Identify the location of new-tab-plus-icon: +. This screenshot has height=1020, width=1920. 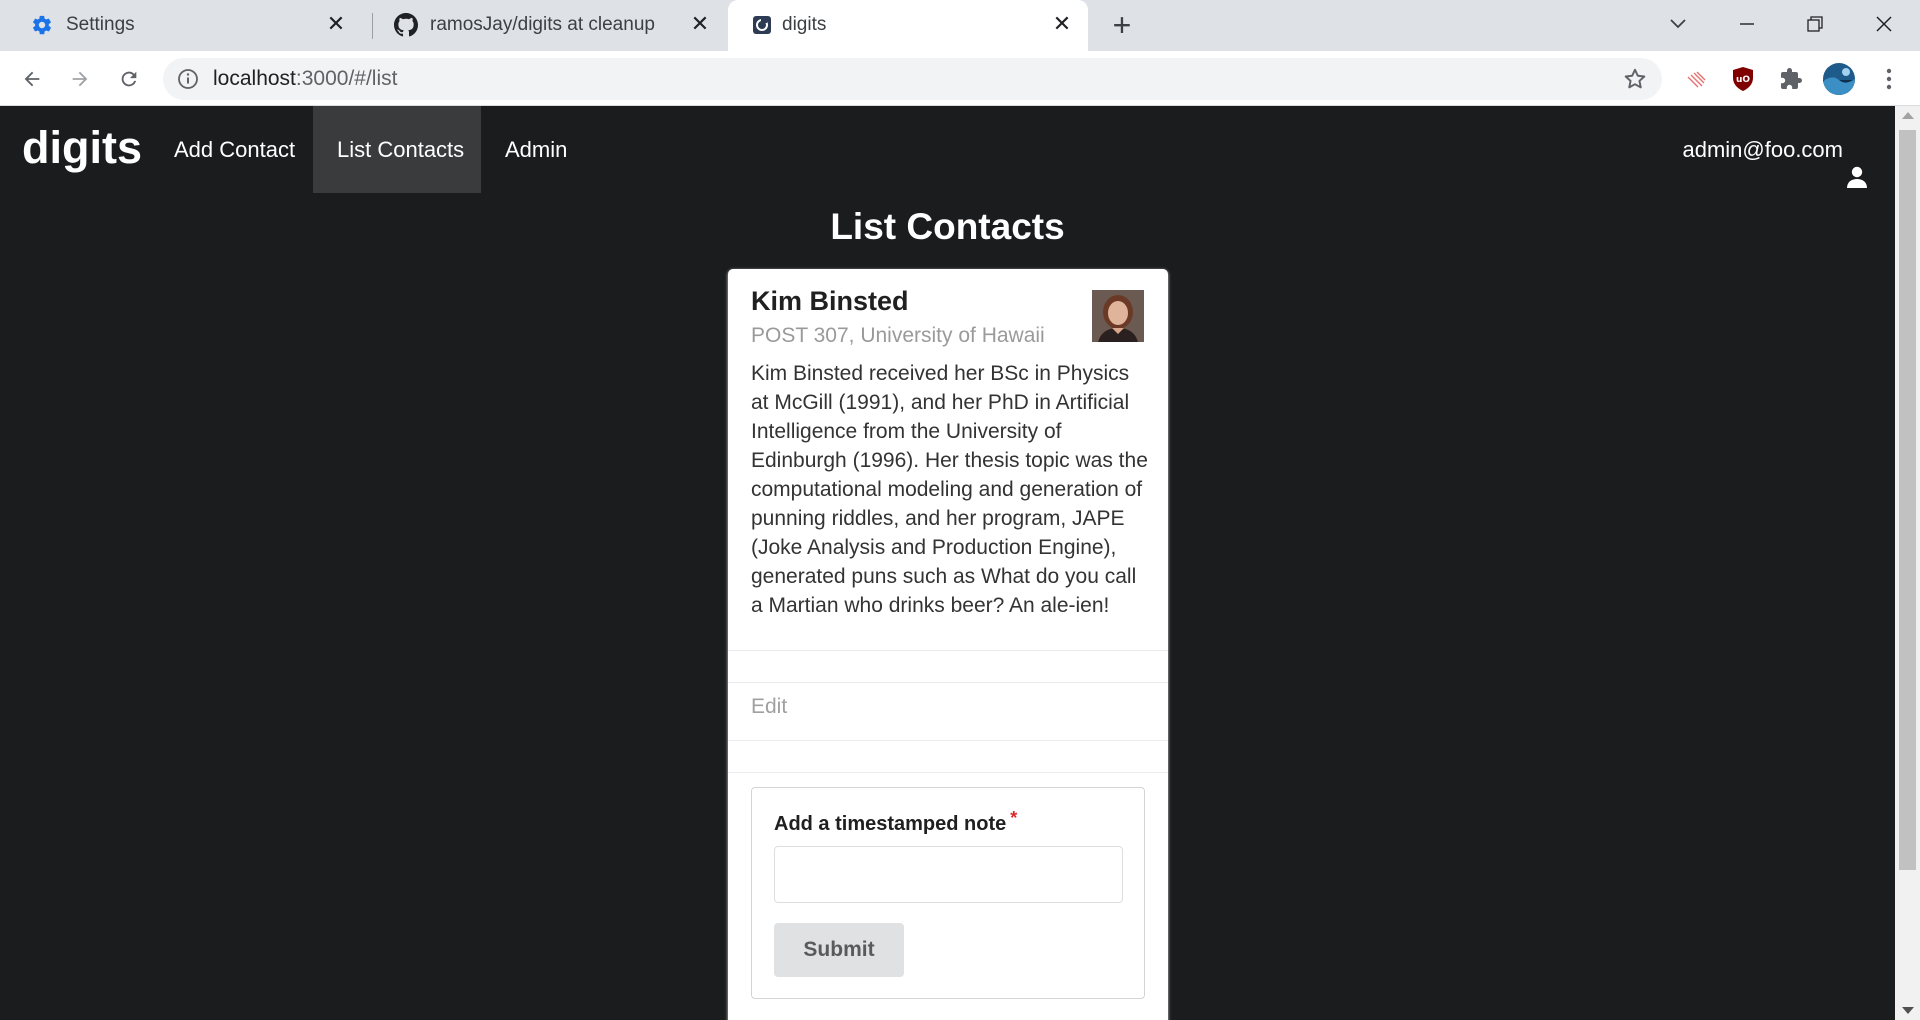
(1122, 25).